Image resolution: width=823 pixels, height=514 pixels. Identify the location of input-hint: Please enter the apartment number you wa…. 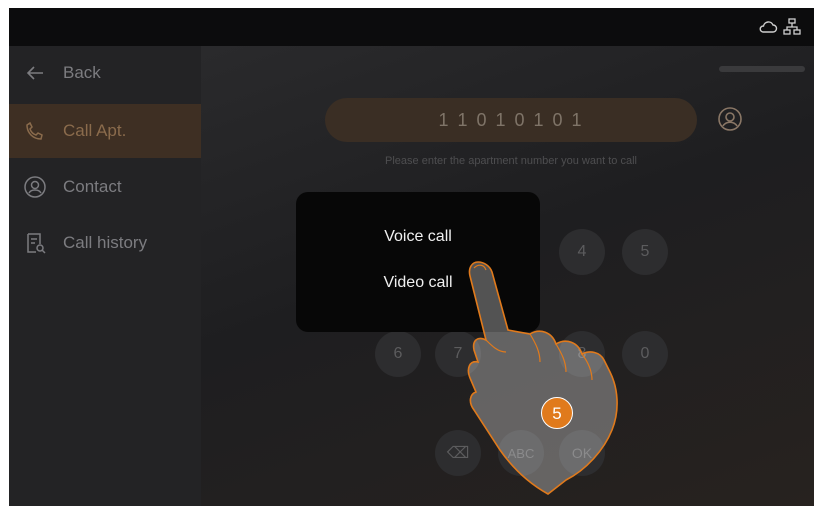
(511, 161).